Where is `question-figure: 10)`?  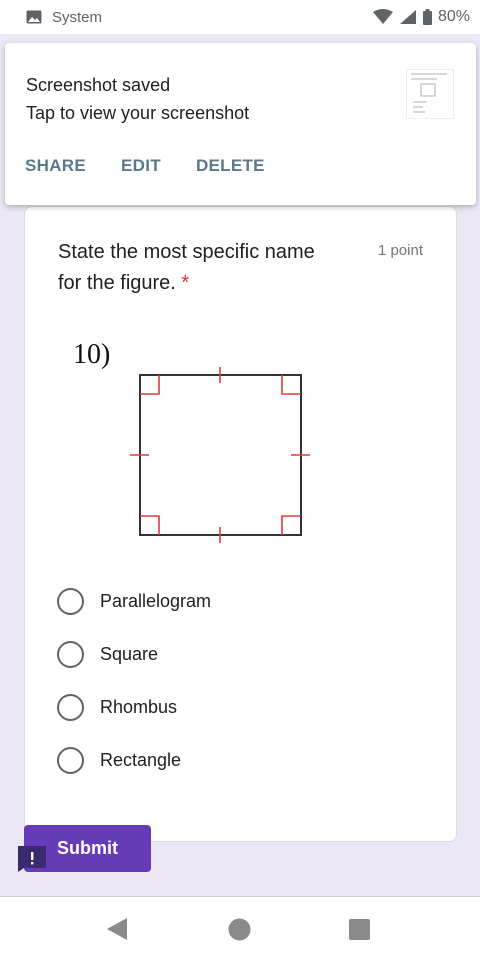
question-figure: 10) is located at coordinates (197, 444).